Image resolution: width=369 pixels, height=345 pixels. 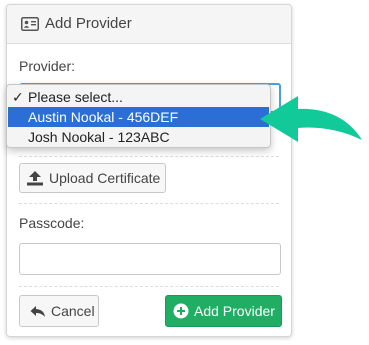 I want to click on panel-header: Add Provider, so click(x=149, y=24).